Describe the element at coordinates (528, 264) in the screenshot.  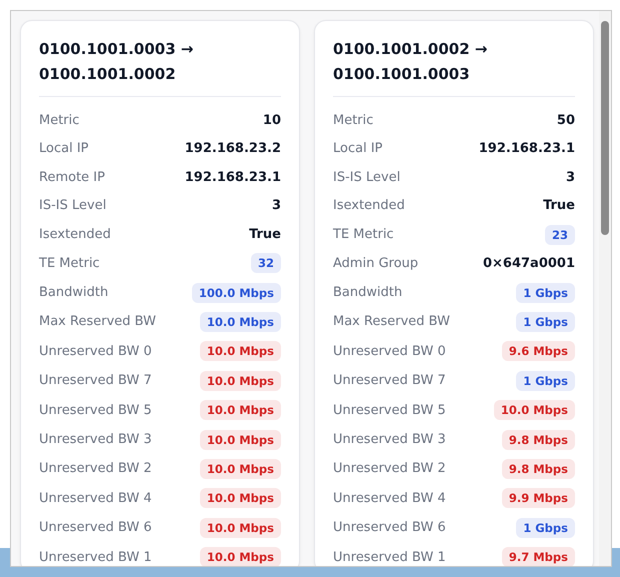
I see `field-value: 0×647a0001` at that location.